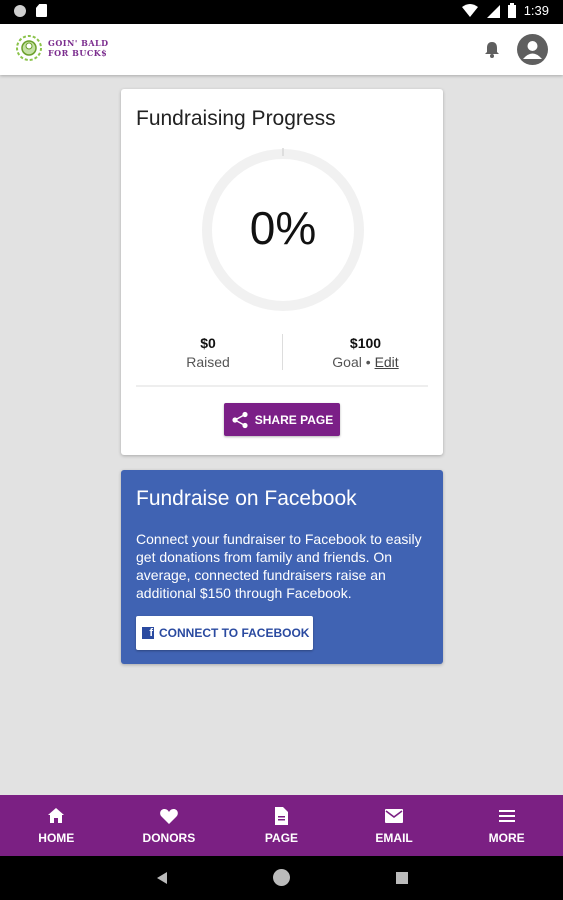 This screenshot has height=900, width=563. I want to click on share-page-button: SHARE PAGE, so click(282, 419).